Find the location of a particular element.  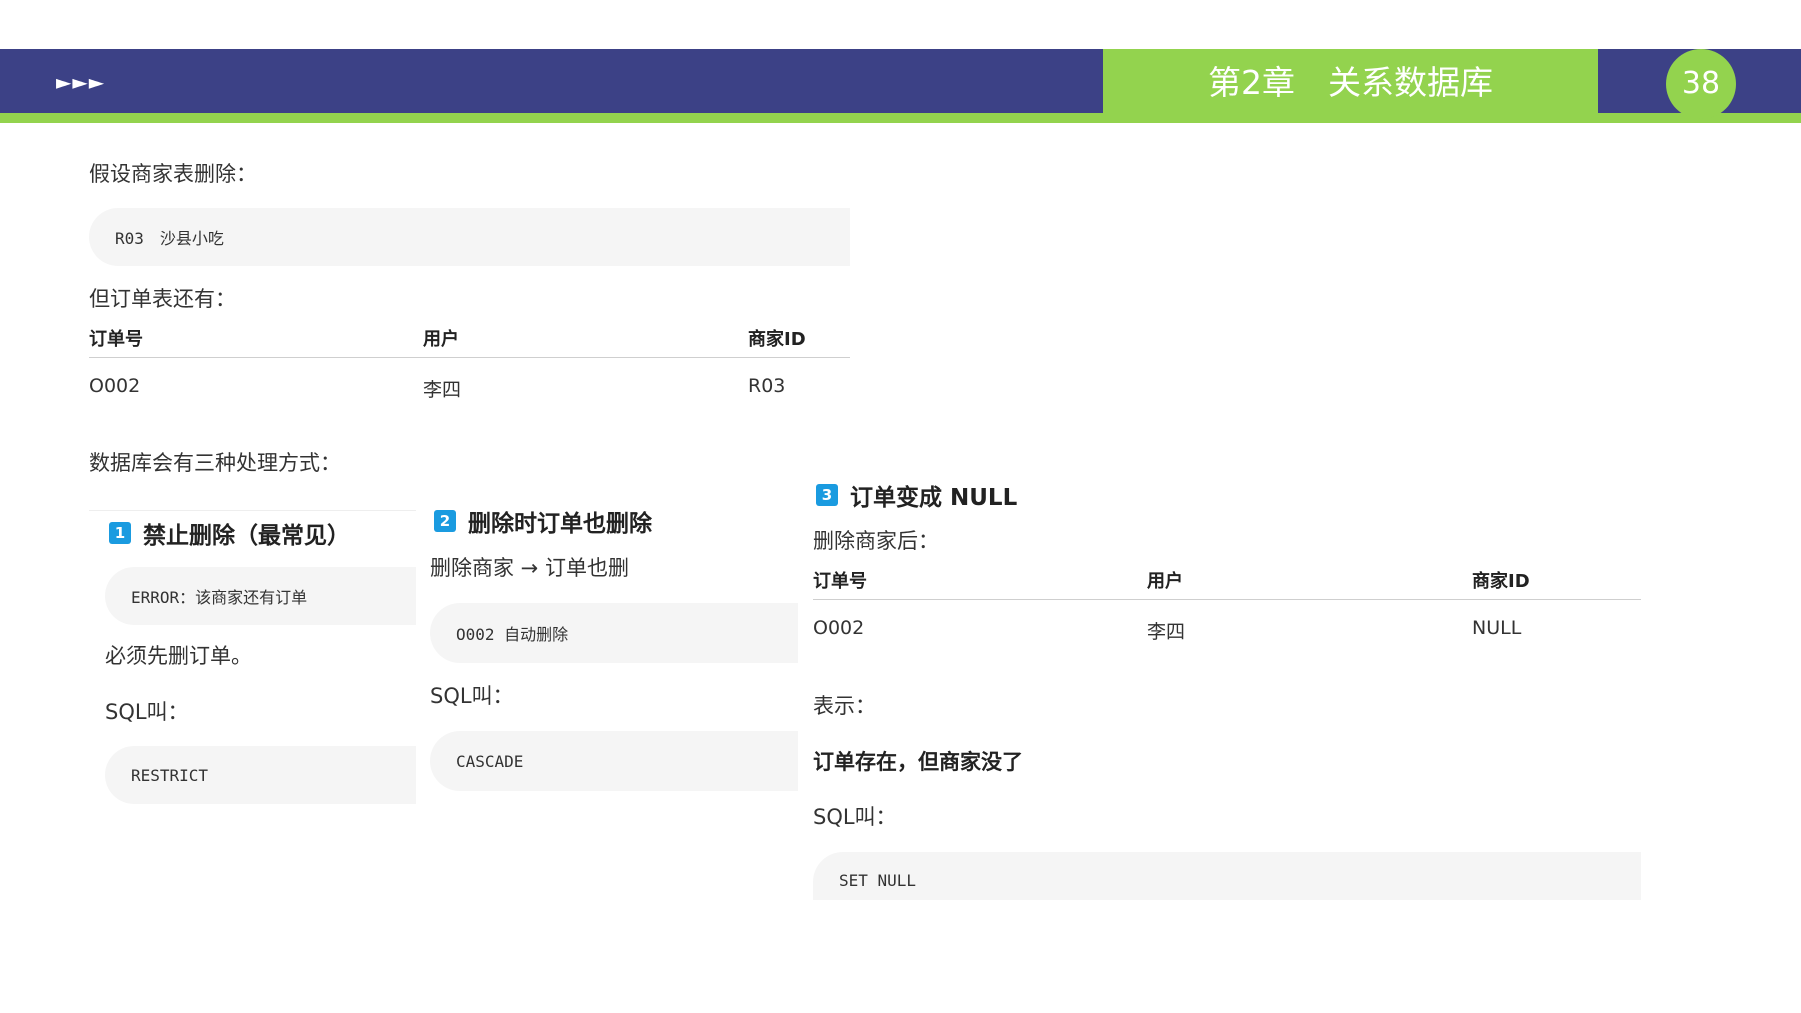

option2-code: O002 自动删除 is located at coordinates (614, 633).